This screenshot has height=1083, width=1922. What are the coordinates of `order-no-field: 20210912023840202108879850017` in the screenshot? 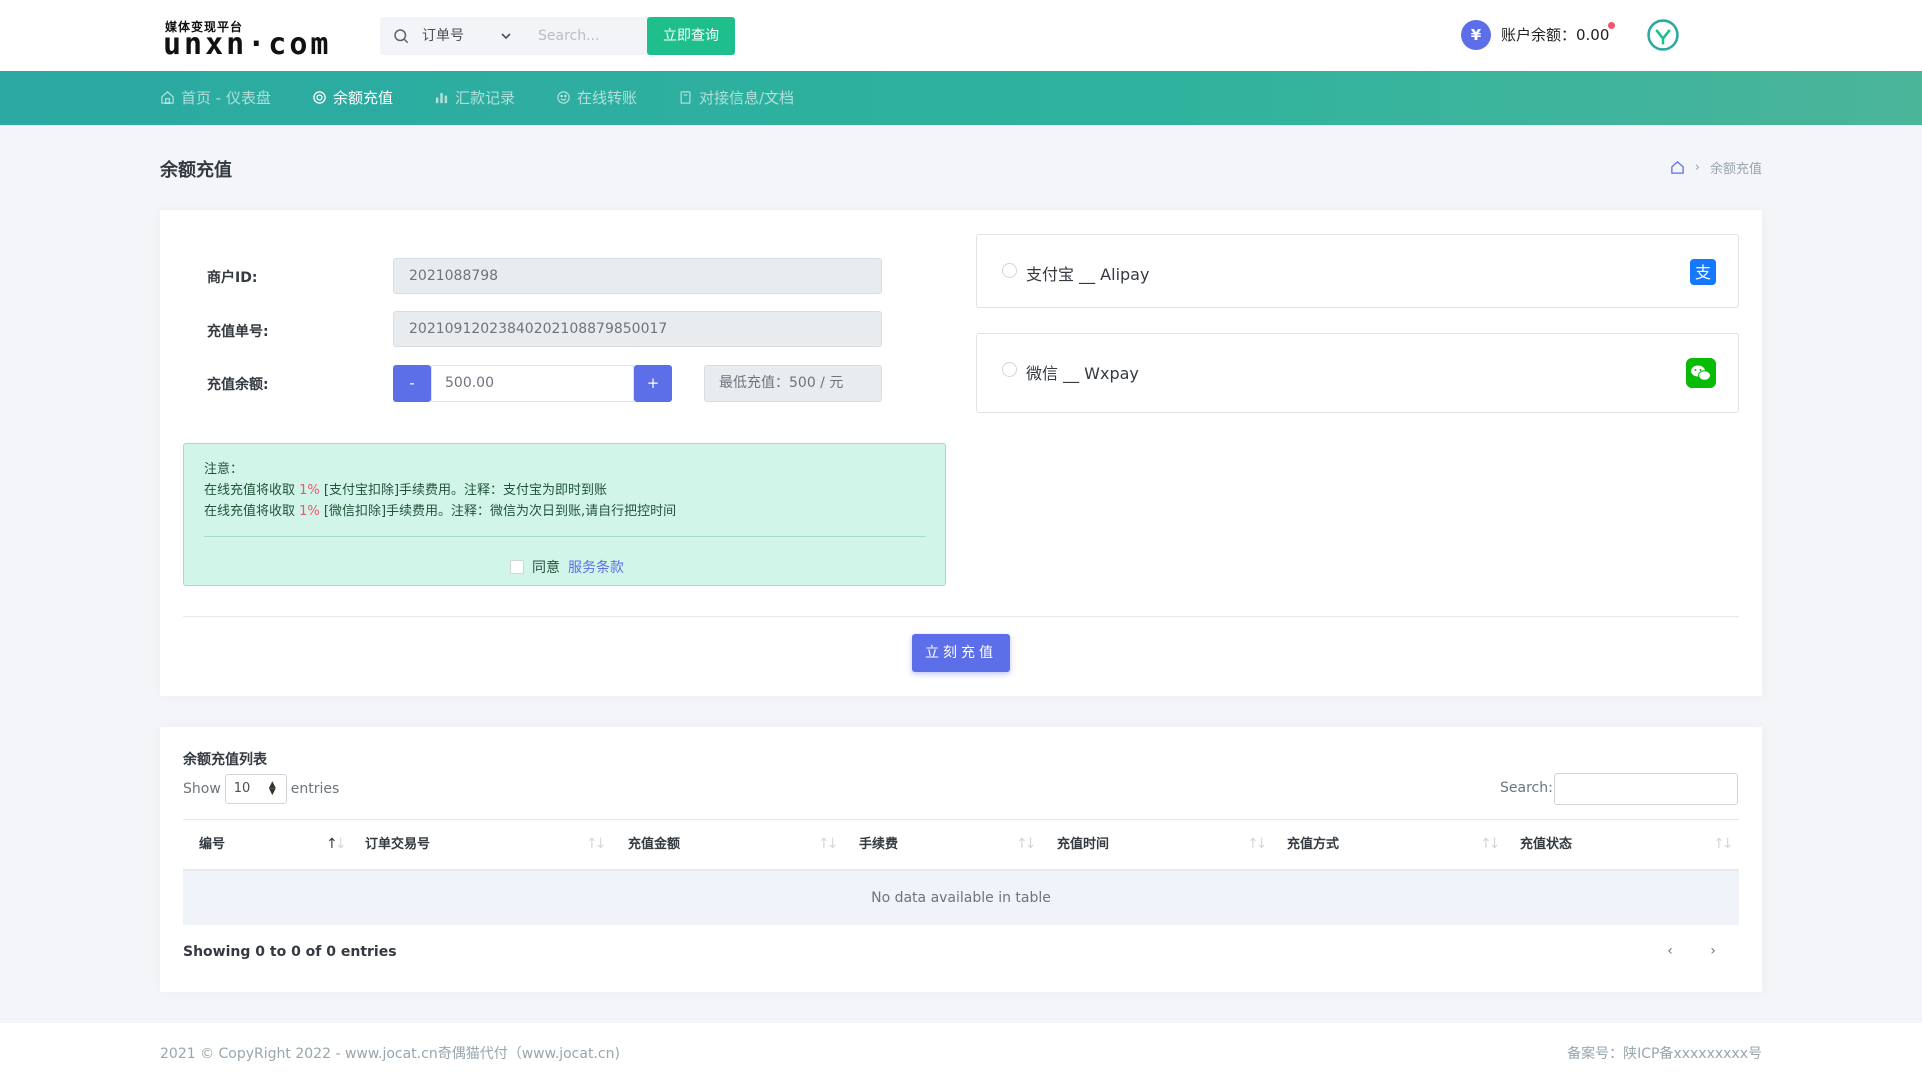 It's located at (637, 329).